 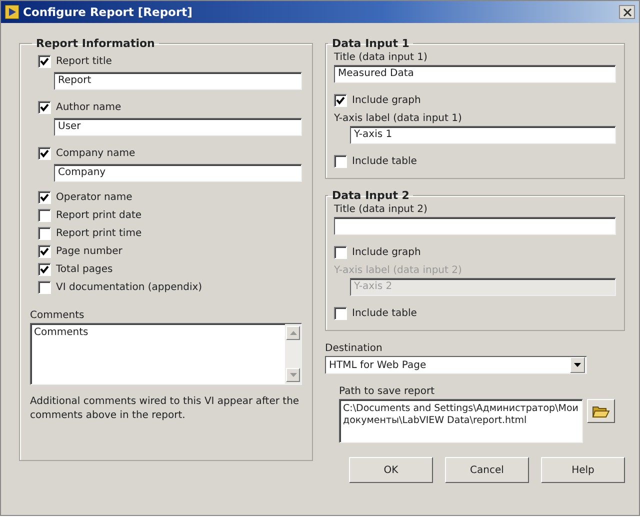 What do you see at coordinates (456, 365) in the screenshot?
I see `destination-dropdown: HTML for Web Page` at bounding box center [456, 365].